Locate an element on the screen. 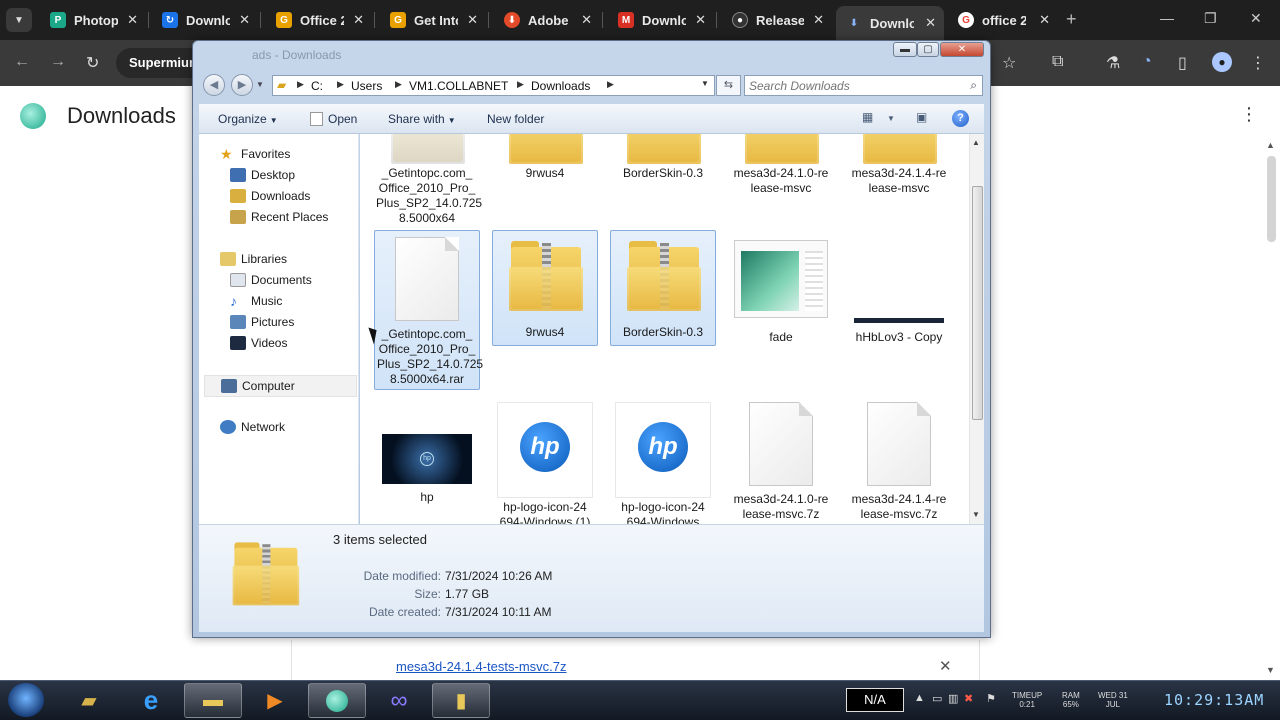  file-item: mesa3d-24.1.0-re lease-msvc.7z is located at coordinates (781, 459).